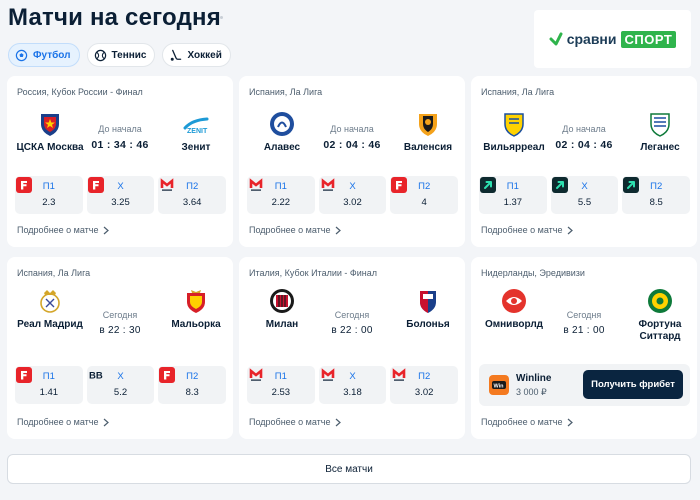 The height and width of the screenshot is (500, 700). I want to click on team-name: Зенит, so click(196, 147).